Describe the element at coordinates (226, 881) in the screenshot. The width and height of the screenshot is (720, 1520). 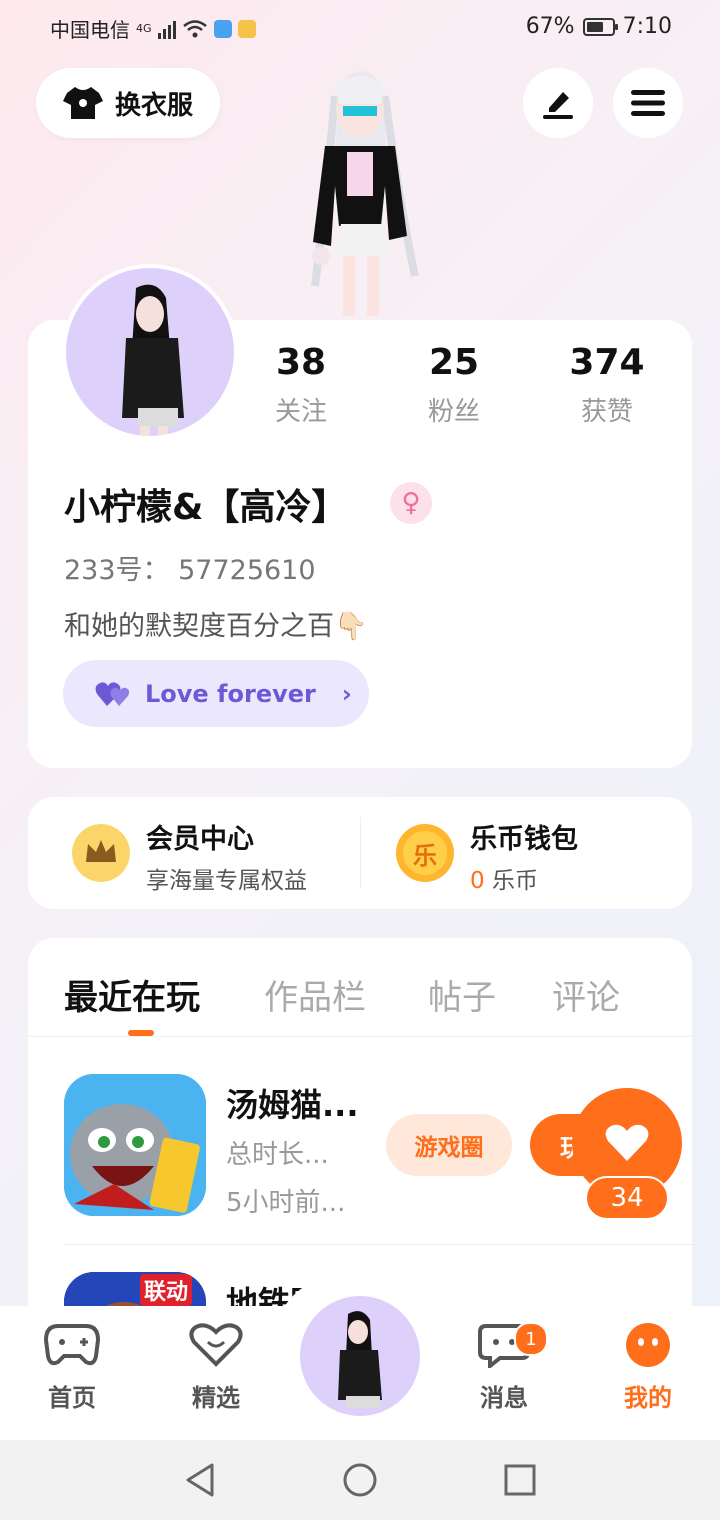
I see `member-center-subtitle: 享海量专属权益` at that location.